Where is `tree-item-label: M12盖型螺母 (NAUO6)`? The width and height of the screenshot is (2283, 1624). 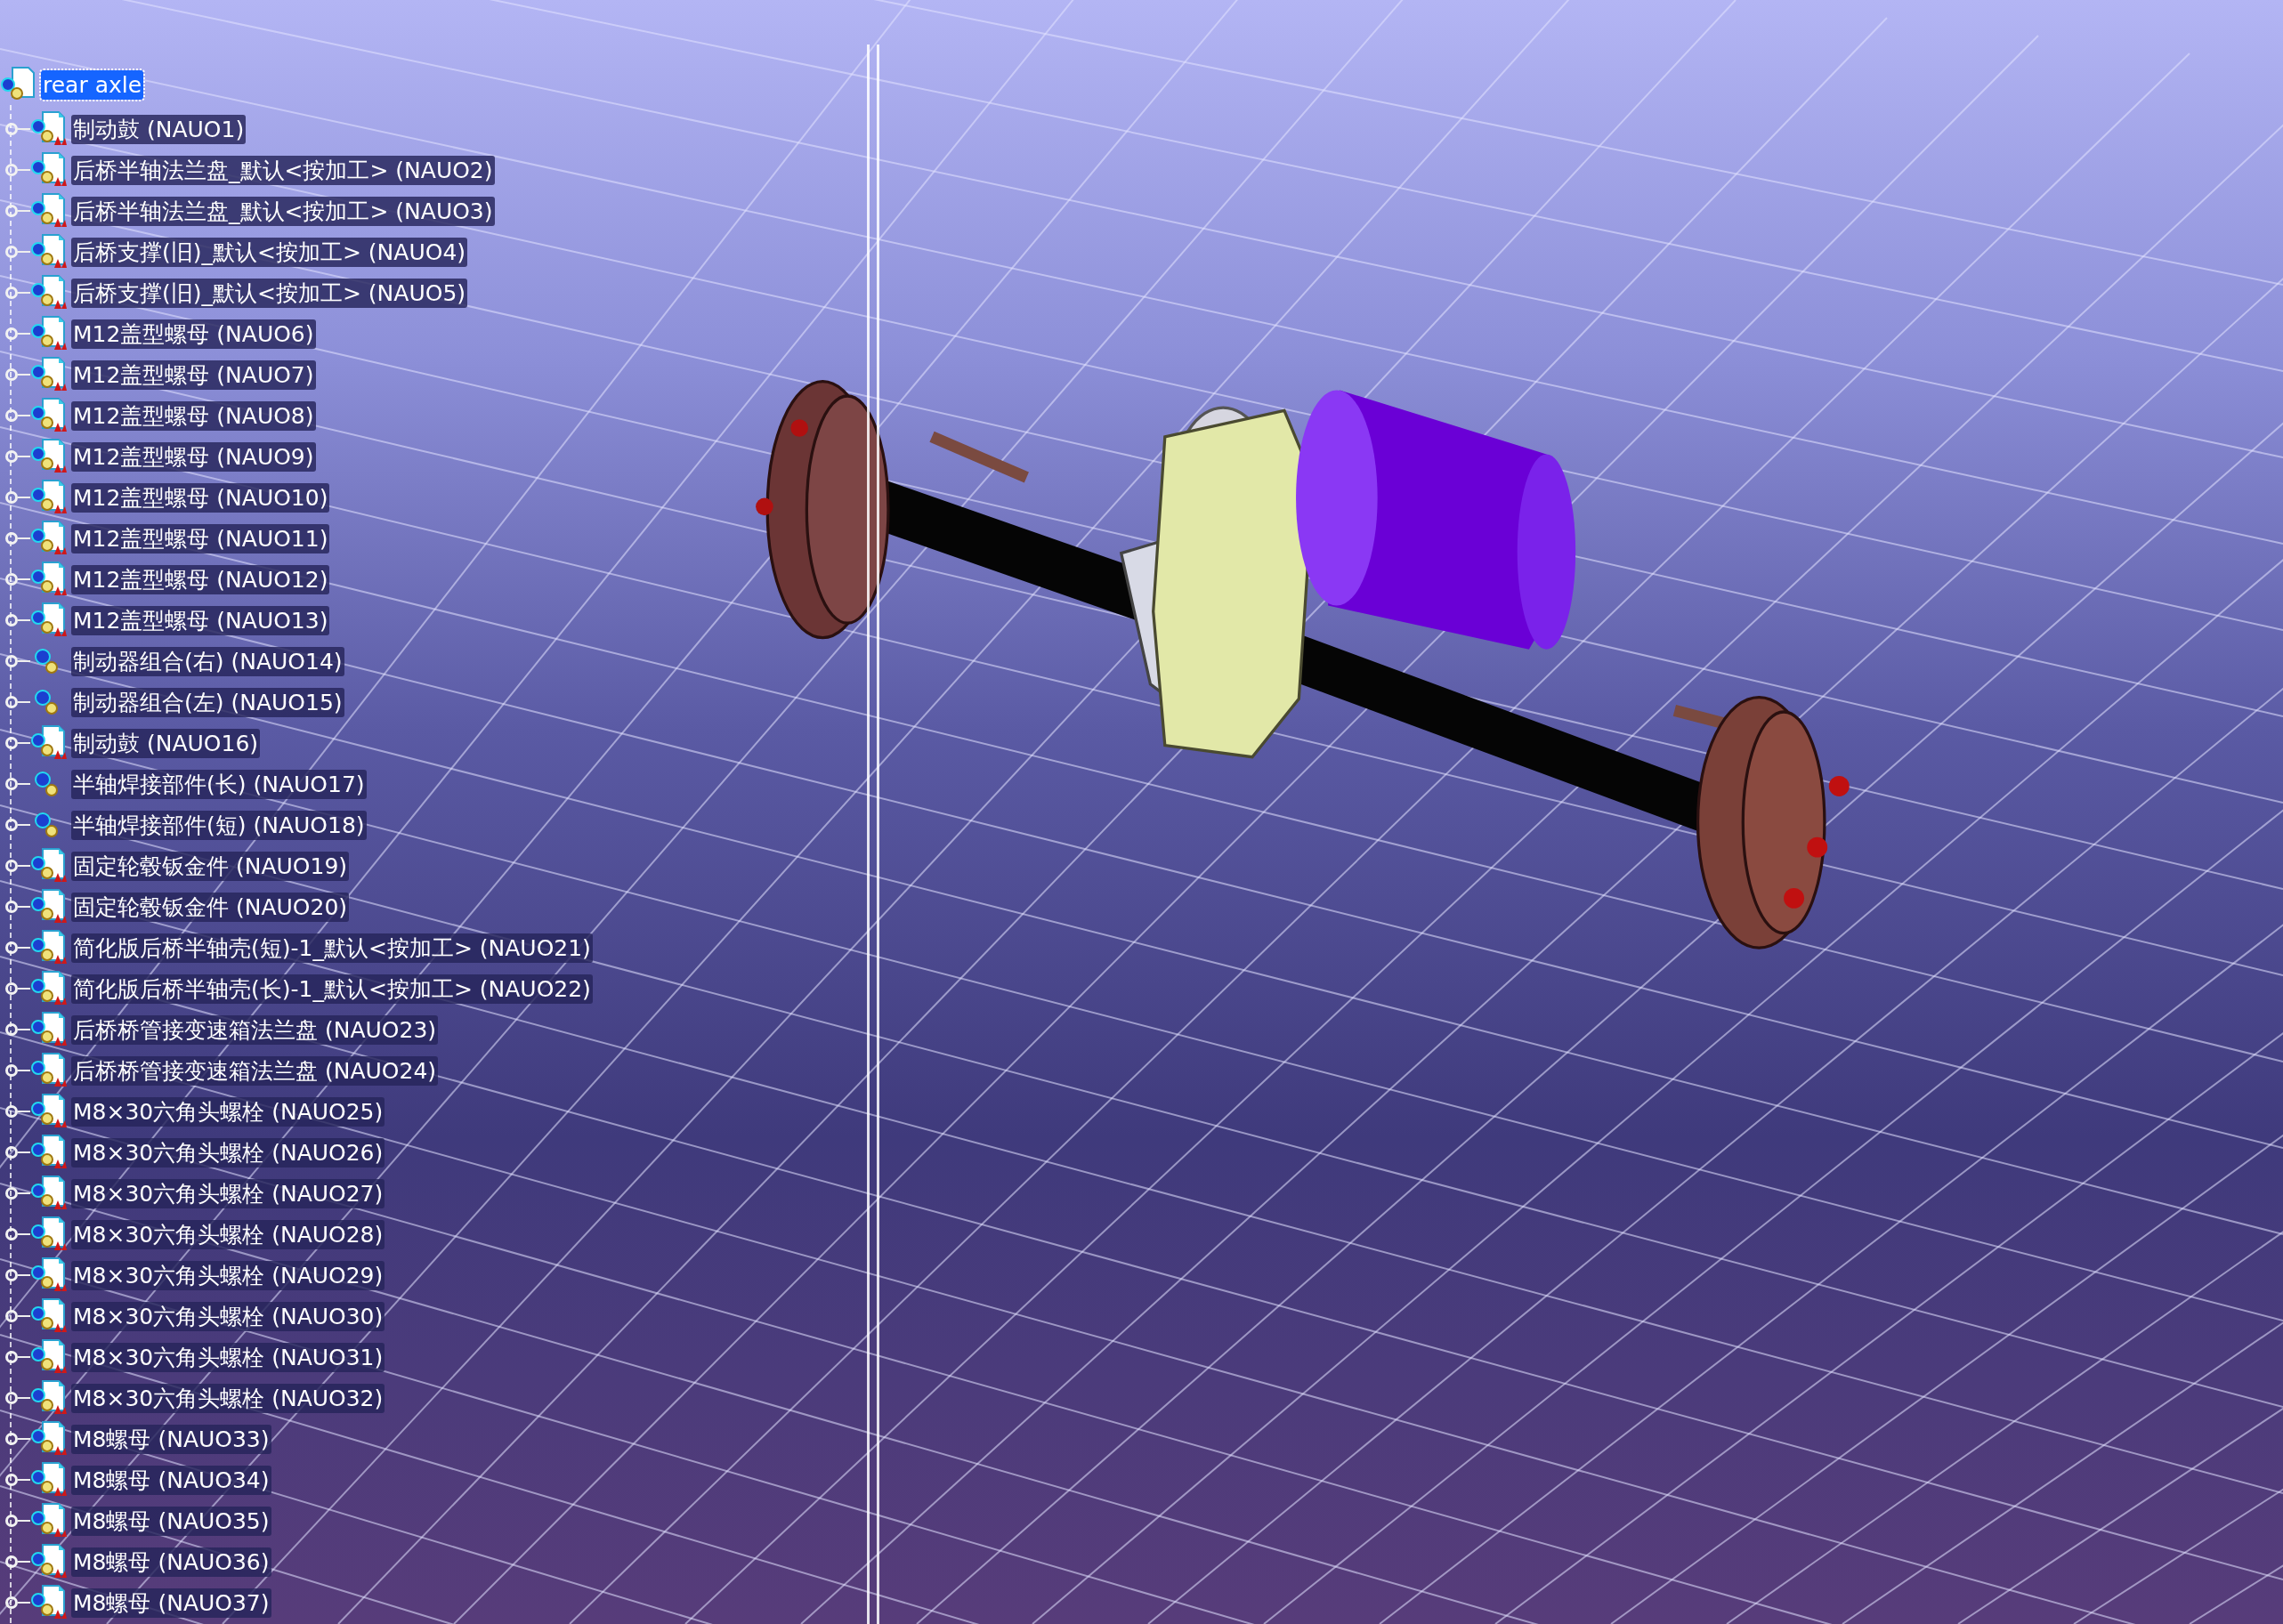
tree-item-label: M12盖型螺母 (NAUO6) is located at coordinates (193, 334).